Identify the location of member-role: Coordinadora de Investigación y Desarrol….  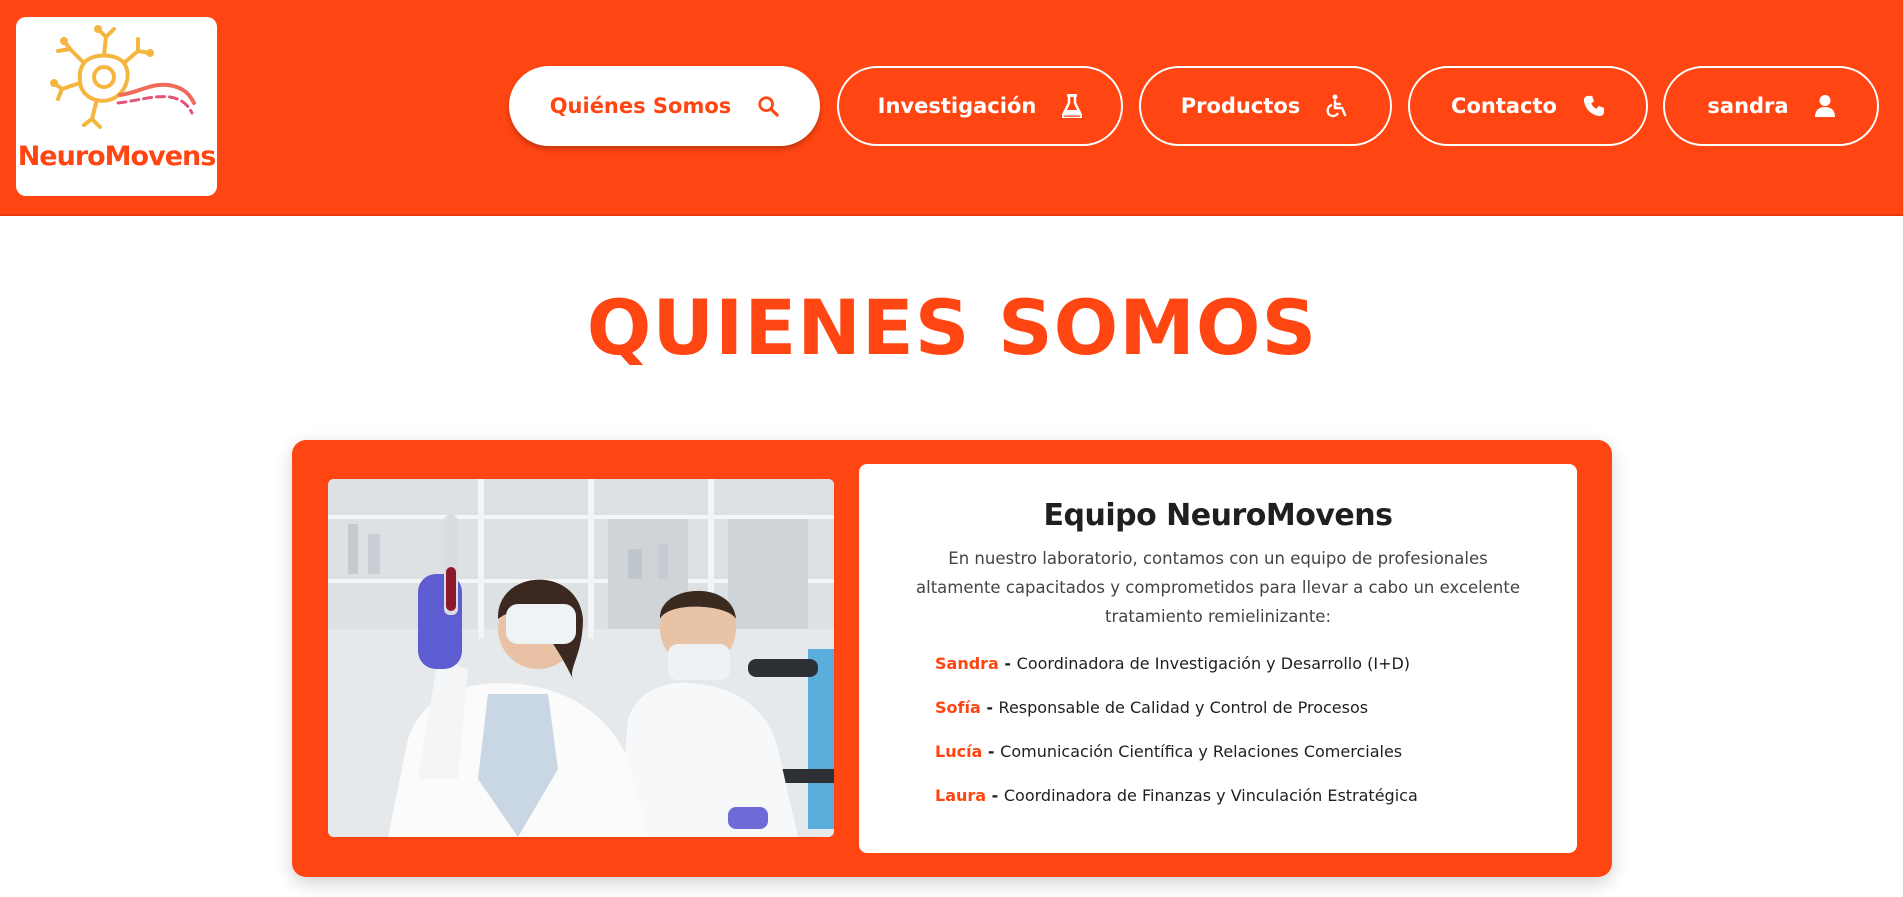
(1213, 663).